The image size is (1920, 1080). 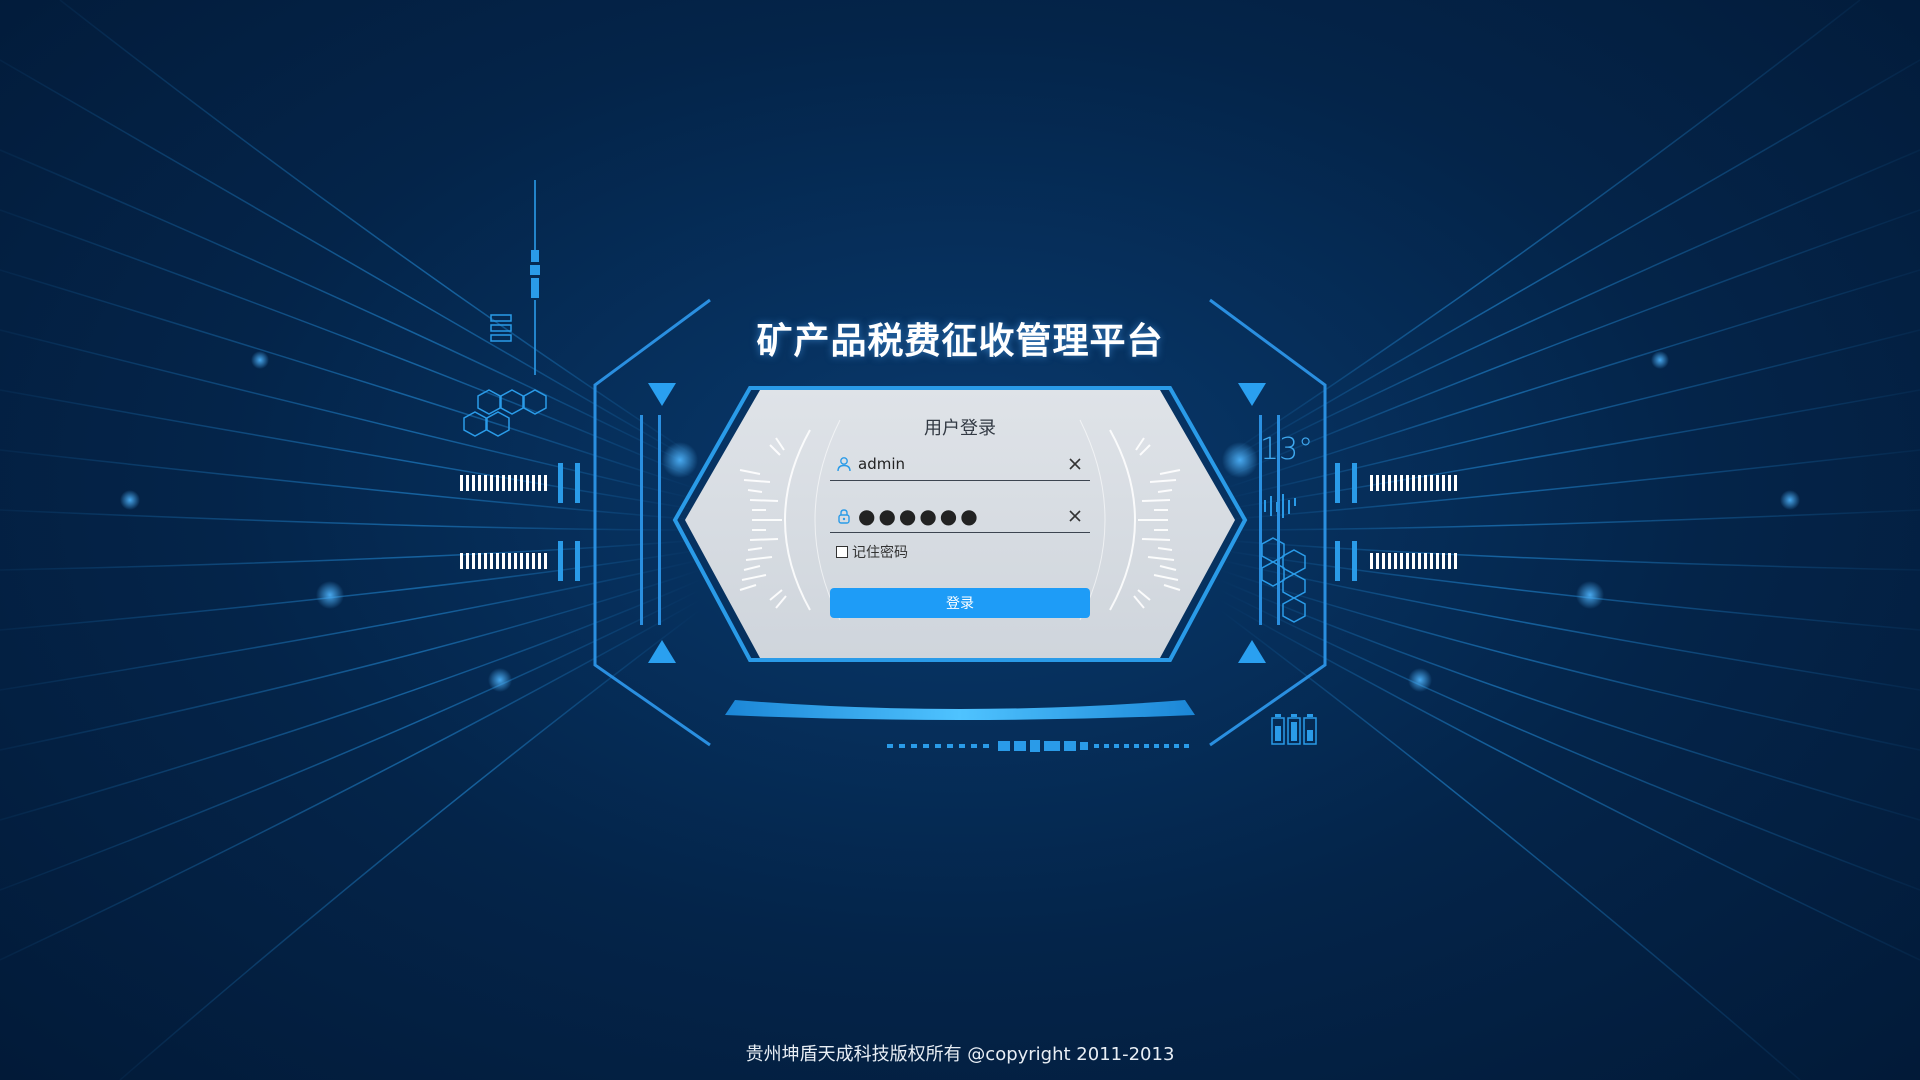 What do you see at coordinates (1075, 516) in the screenshot?
I see `clear-password-icon` at bounding box center [1075, 516].